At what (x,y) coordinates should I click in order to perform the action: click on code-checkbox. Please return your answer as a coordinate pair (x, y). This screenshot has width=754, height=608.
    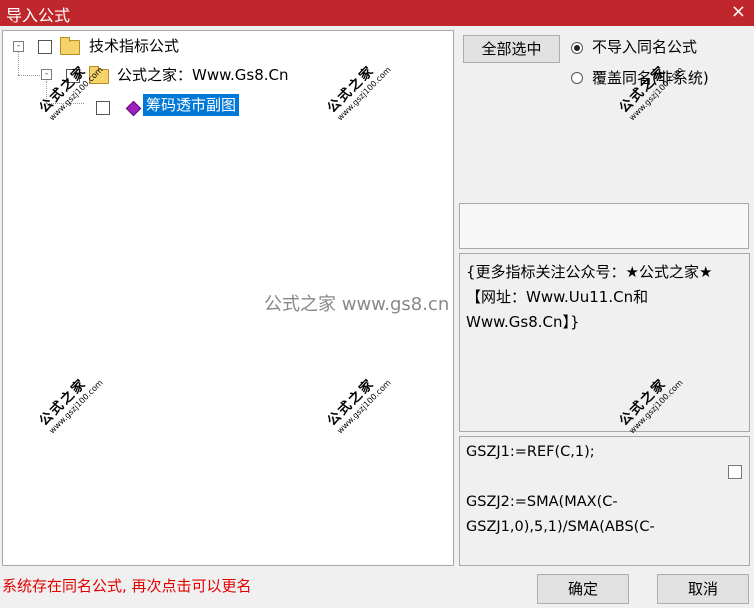
    Looking at the image, I should click on (735, 472).